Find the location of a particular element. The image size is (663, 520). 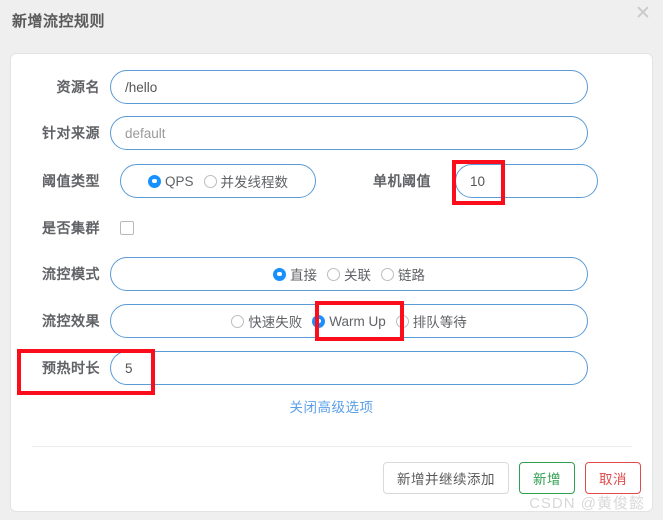

form-row-flow-effect: 流控效果 快速失败 Warm Up 排队等待 is located at coordinates (331, 321).